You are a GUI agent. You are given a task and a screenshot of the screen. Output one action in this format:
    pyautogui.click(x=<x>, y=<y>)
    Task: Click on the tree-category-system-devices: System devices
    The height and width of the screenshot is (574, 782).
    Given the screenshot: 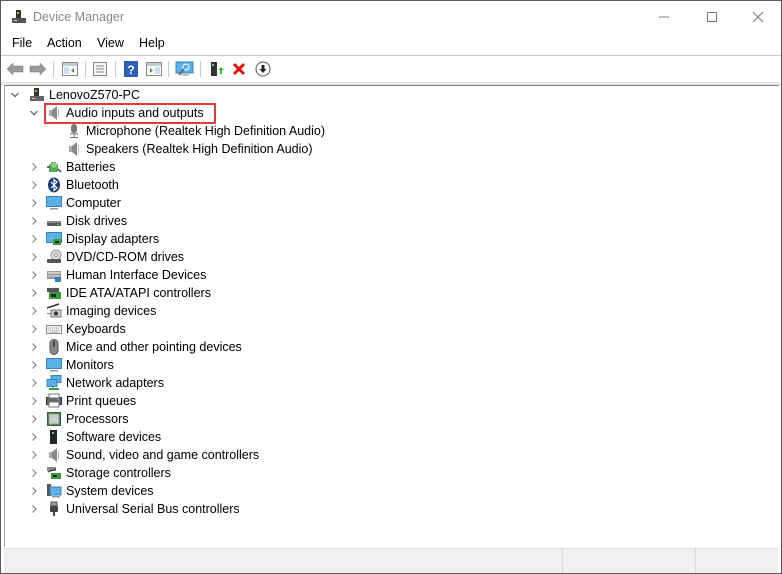 What is the action you would take?
    pyautogui.click(x=91, y=491)
    